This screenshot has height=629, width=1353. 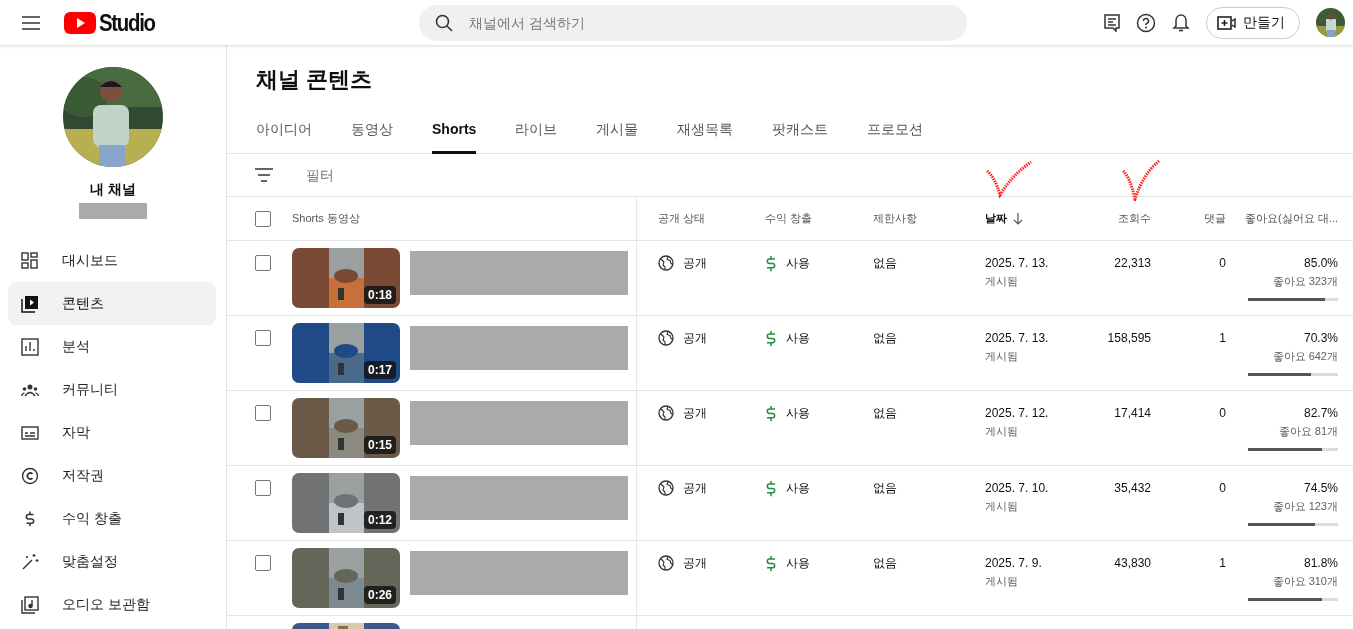 What do you see at coordinates (113, 211) in the screenshot?
I see `redaction-block` at bounding box center [113, 211].